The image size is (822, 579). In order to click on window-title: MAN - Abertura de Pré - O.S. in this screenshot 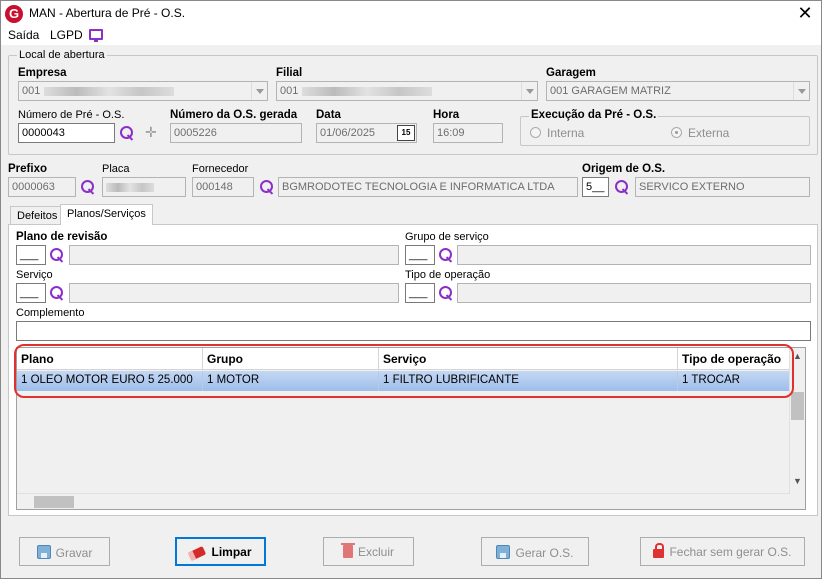, I will do `click(107, 13)`.